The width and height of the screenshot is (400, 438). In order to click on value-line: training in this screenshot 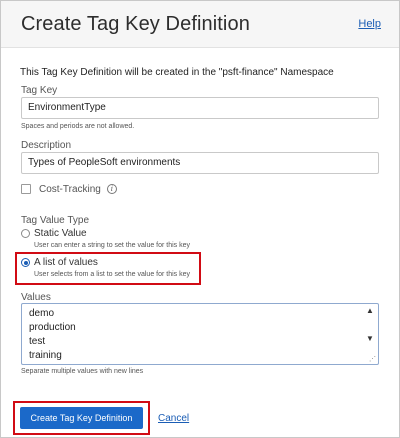, I will do `click(45, 355)`.